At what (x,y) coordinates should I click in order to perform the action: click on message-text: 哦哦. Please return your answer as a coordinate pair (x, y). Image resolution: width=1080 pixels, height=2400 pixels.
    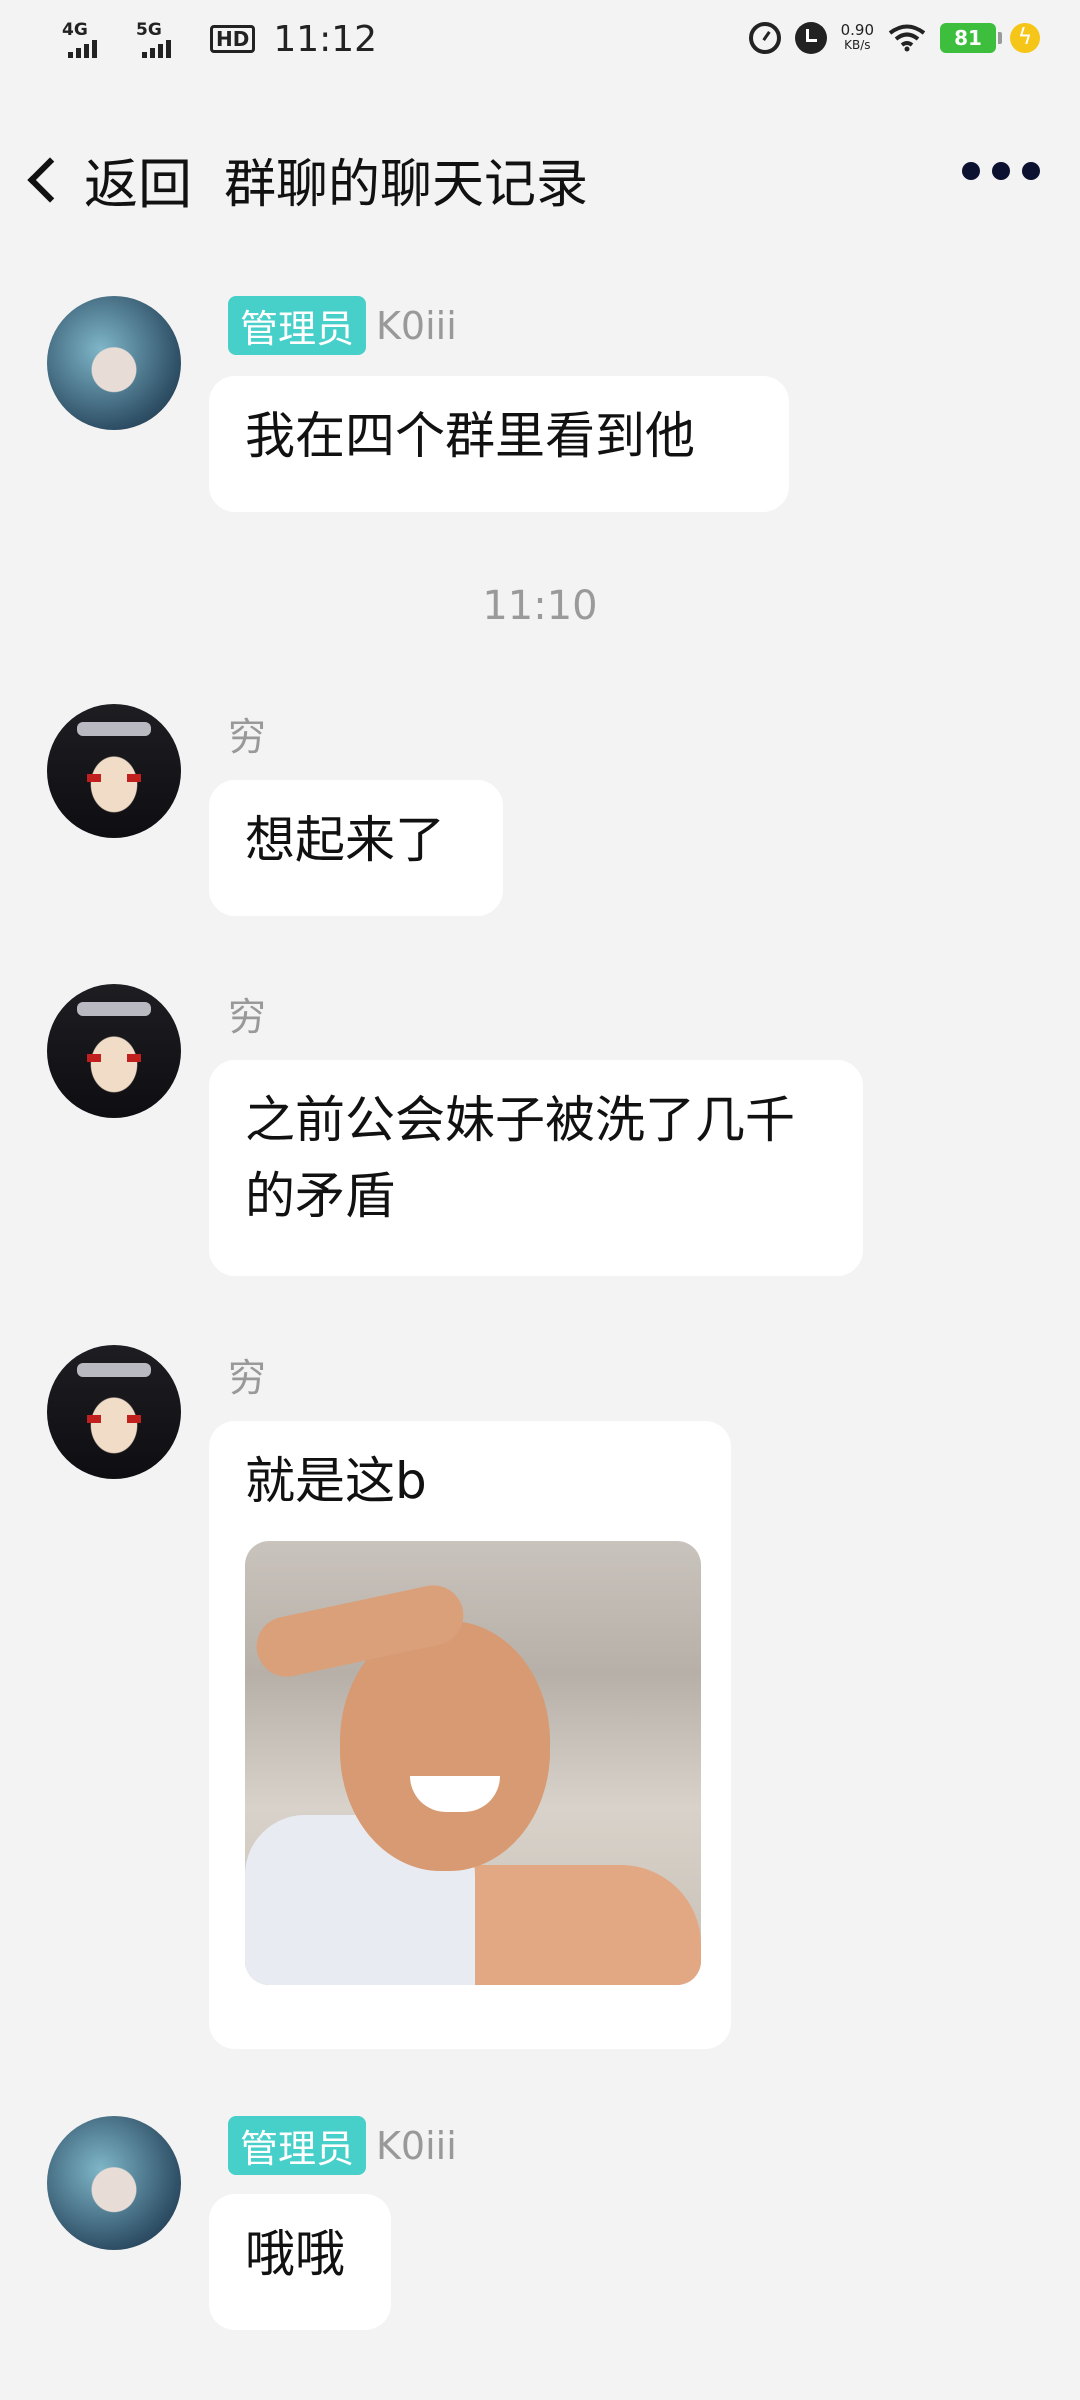
    Looking at the image, I should click on (295, 2254).